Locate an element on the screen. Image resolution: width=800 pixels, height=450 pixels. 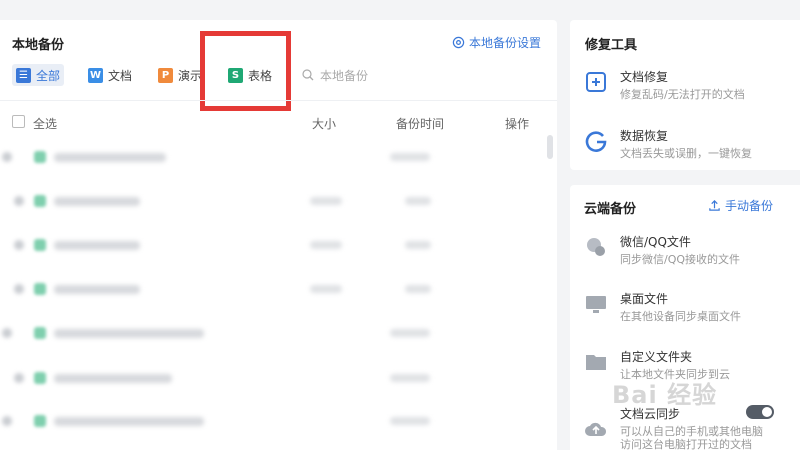
tab-documents-label: 文档 is located at coordinates (120, 75).